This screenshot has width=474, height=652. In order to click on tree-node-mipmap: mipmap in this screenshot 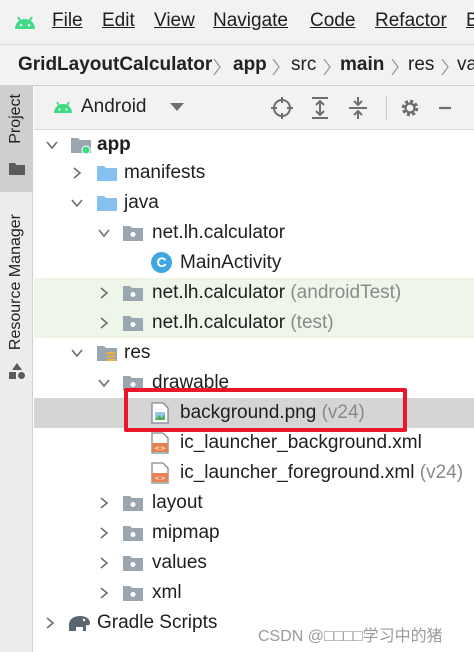, I will do `click(254, 533)`.